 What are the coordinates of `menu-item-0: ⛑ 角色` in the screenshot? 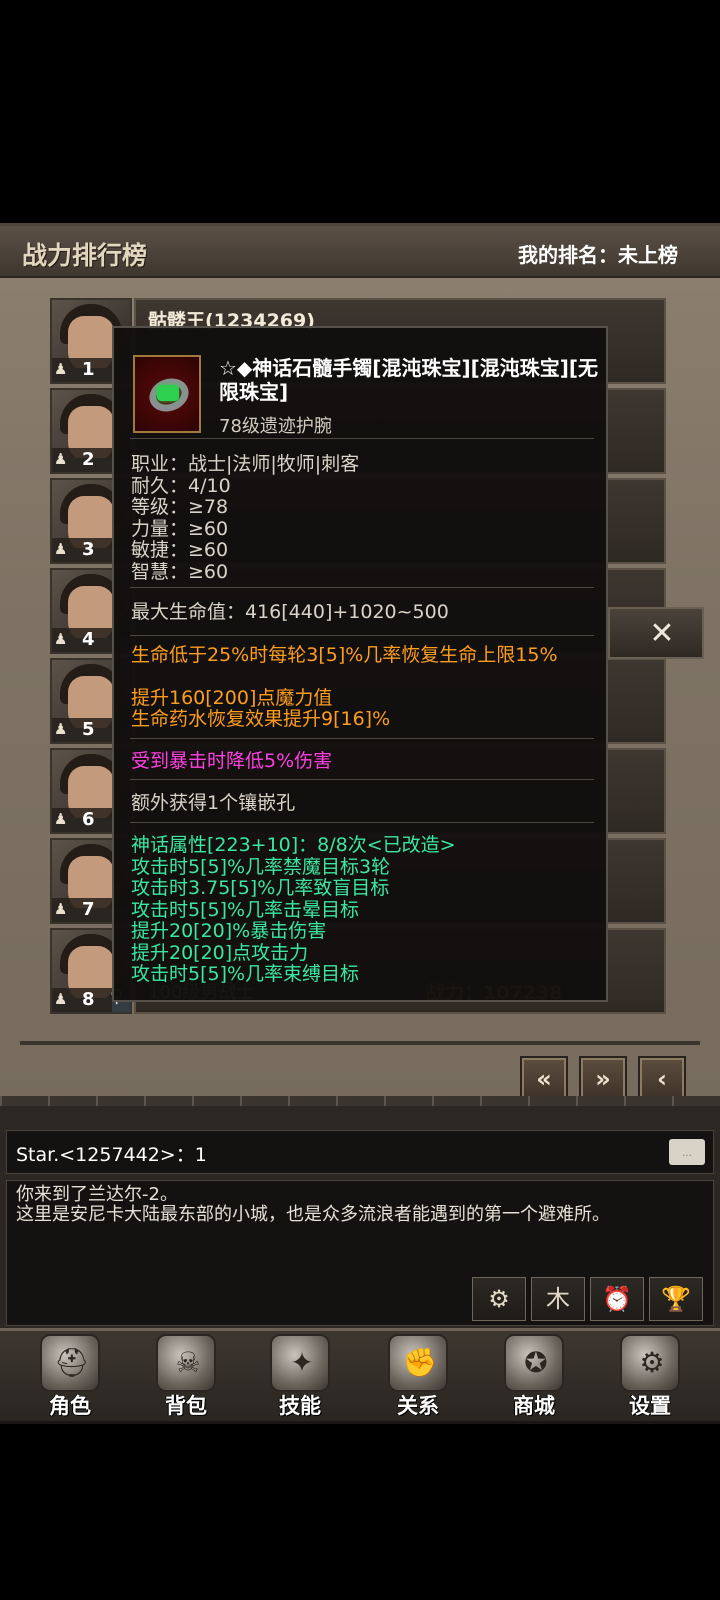 It's located at (70, 1377).